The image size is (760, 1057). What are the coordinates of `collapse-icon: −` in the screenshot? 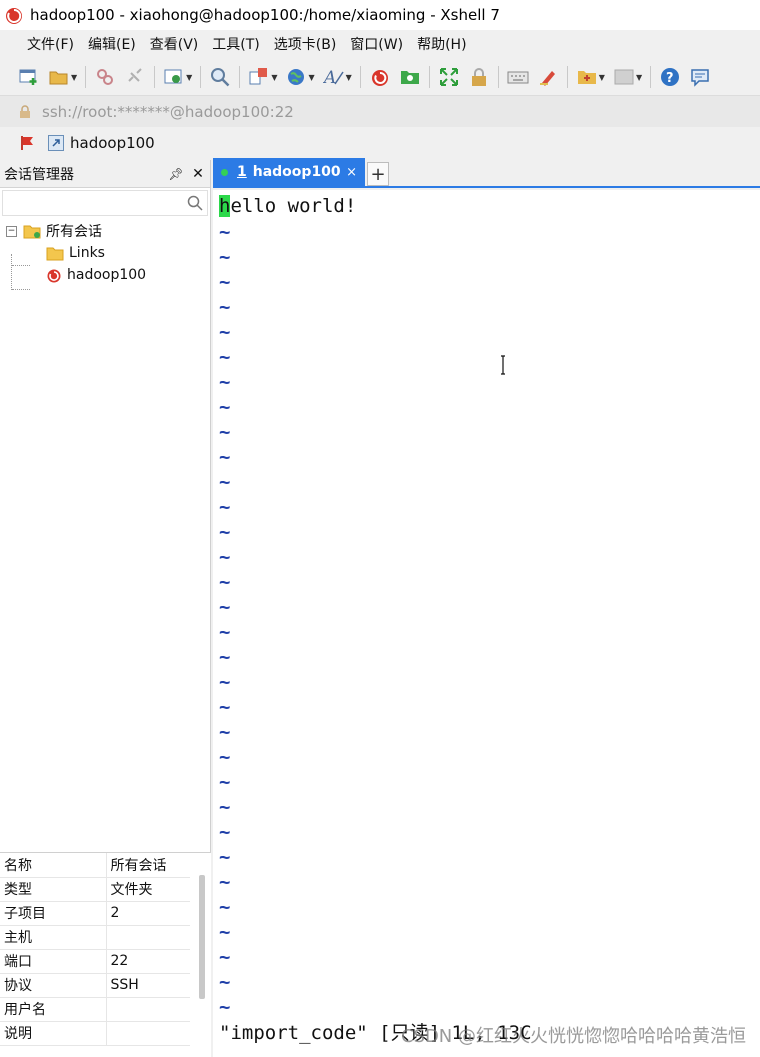 It's located at (11, 231).